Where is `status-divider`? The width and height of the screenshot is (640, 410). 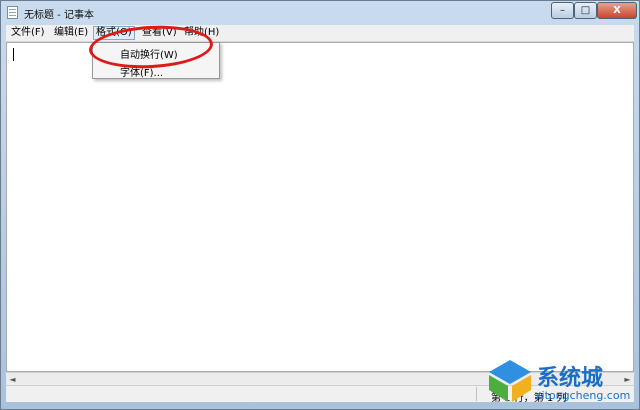
status-divider is located at coordinates (476, 394).